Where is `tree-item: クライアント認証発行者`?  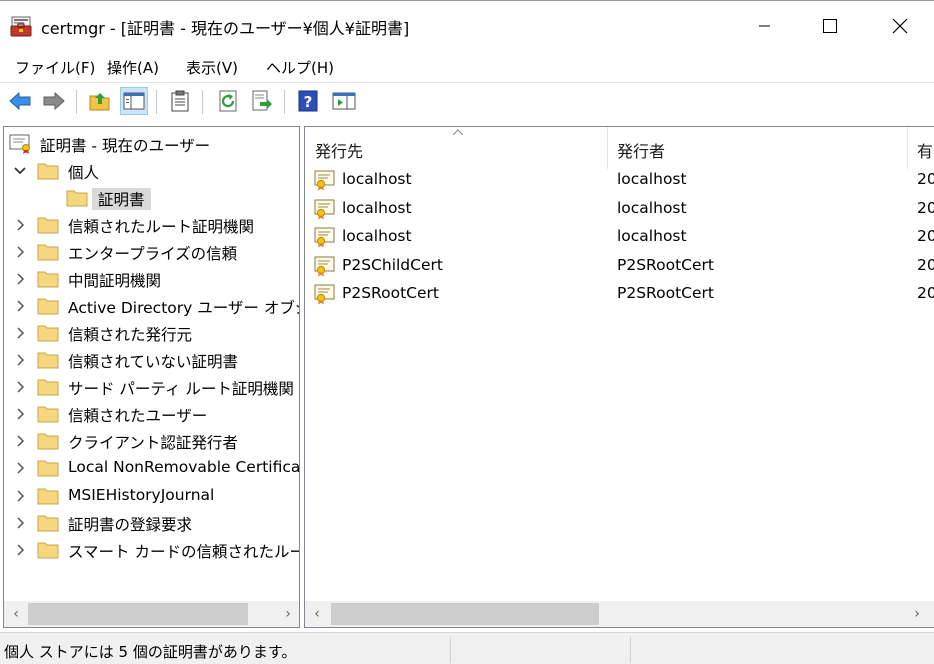
tree-item: クライアント認証発行者 is located at coordinates (151, 441).